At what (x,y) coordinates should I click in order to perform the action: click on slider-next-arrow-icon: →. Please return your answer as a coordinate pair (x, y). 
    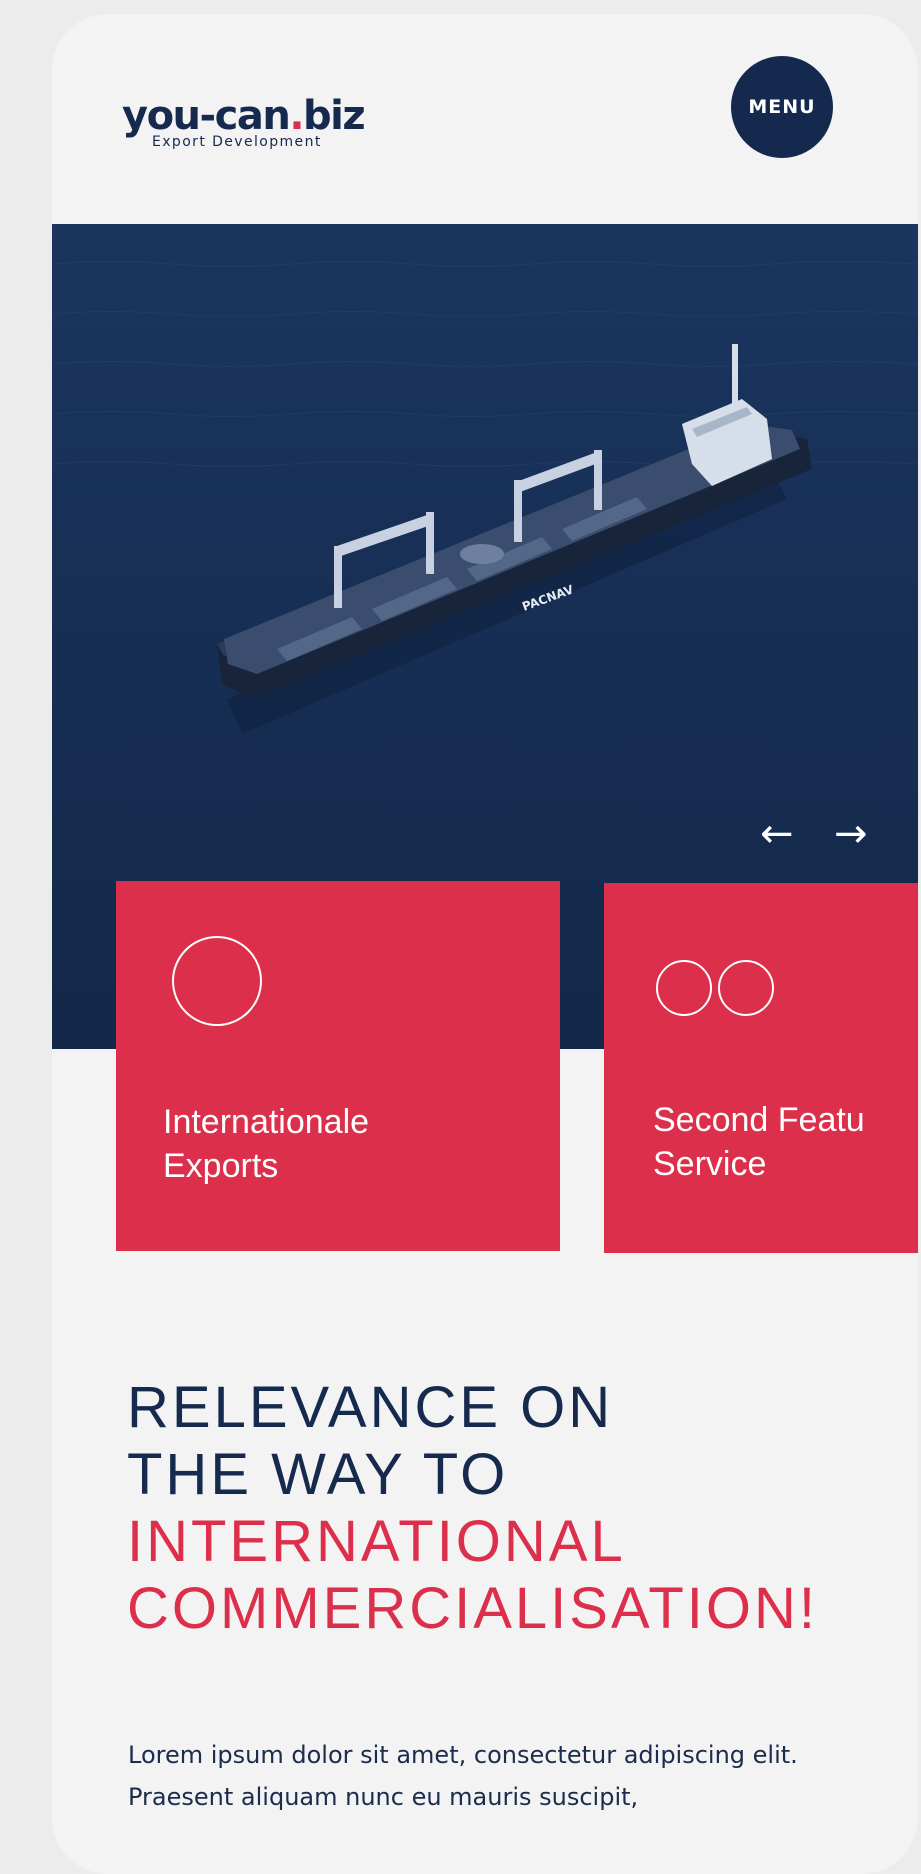
    Looking at the image, I should click on (851, 834).